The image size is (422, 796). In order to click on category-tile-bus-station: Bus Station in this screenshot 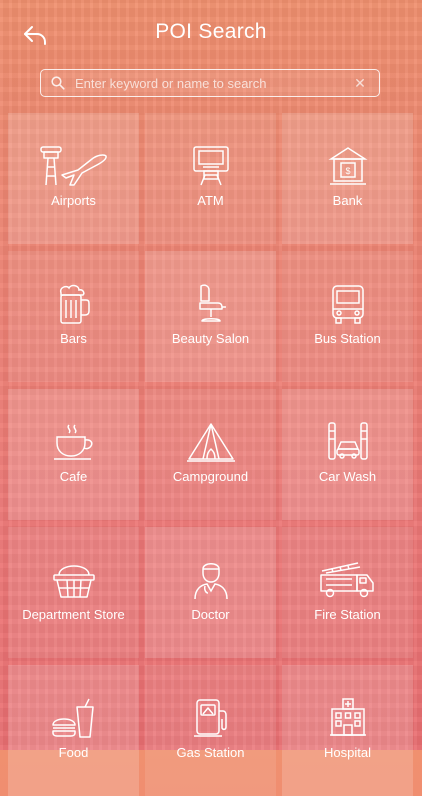, I will do `click(347, 316)`.